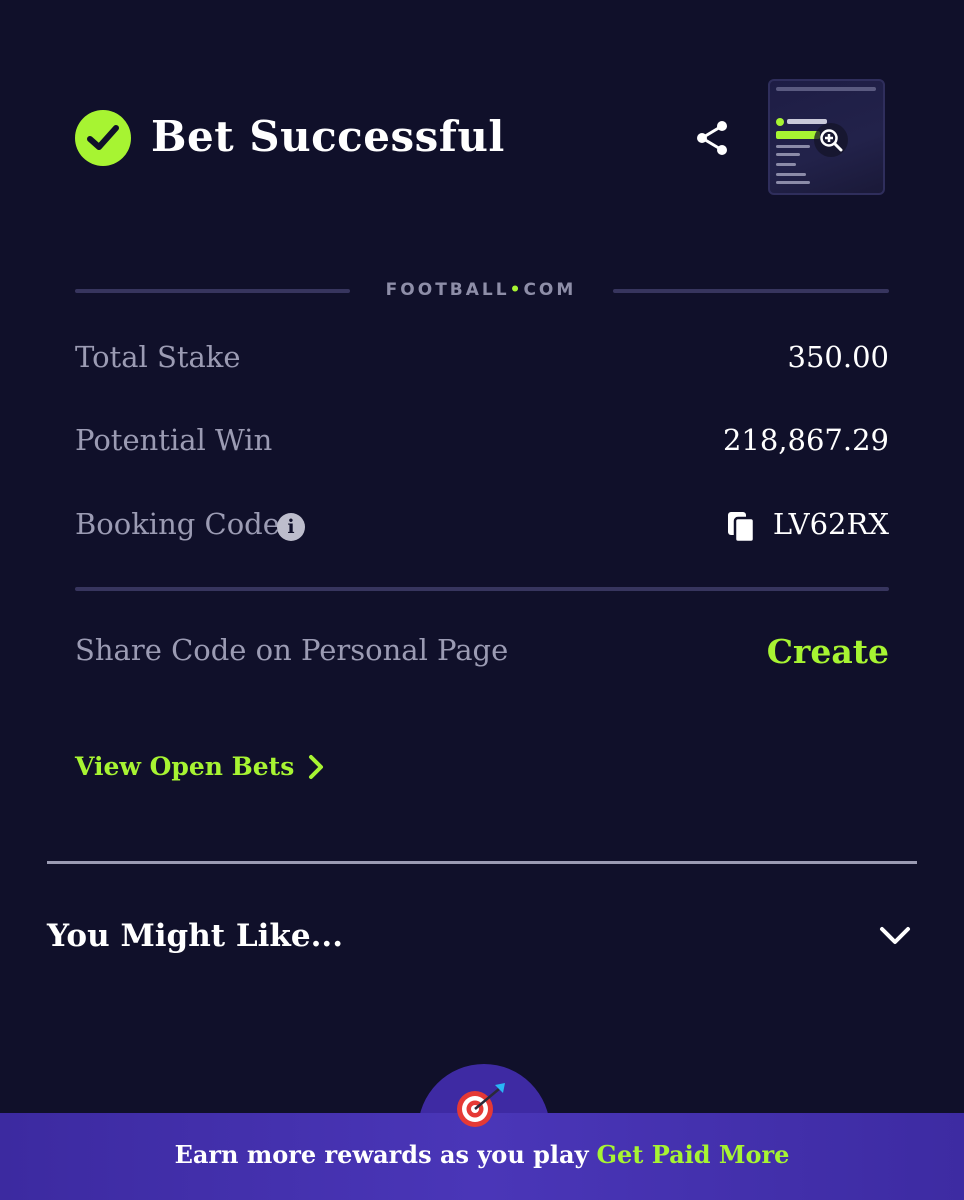  What do you see at coordinates (780, 122) in the screenshot?
I see `thumbnail-check-dot` at bounding box center [780, 122].